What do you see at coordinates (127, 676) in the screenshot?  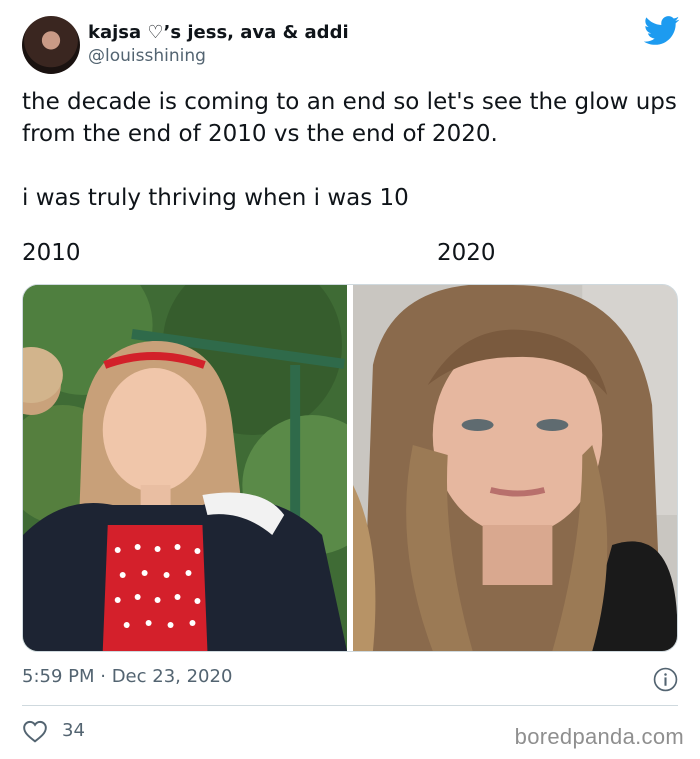 I see `tweet-timestamp: 5:59 PM · Dec 23, 2020` at bounding box center [127, 676].